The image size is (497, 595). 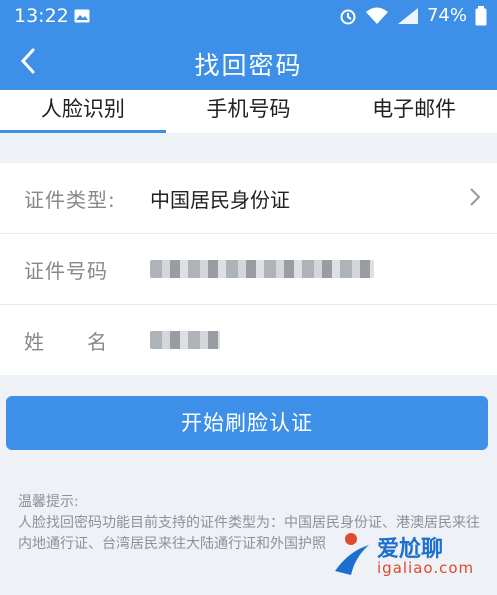 What do you see at coordinates (409, 555) in the screenshot?
I see `watermark: 爱尬聊 igaliao.com` at bounding box center [409, 555].